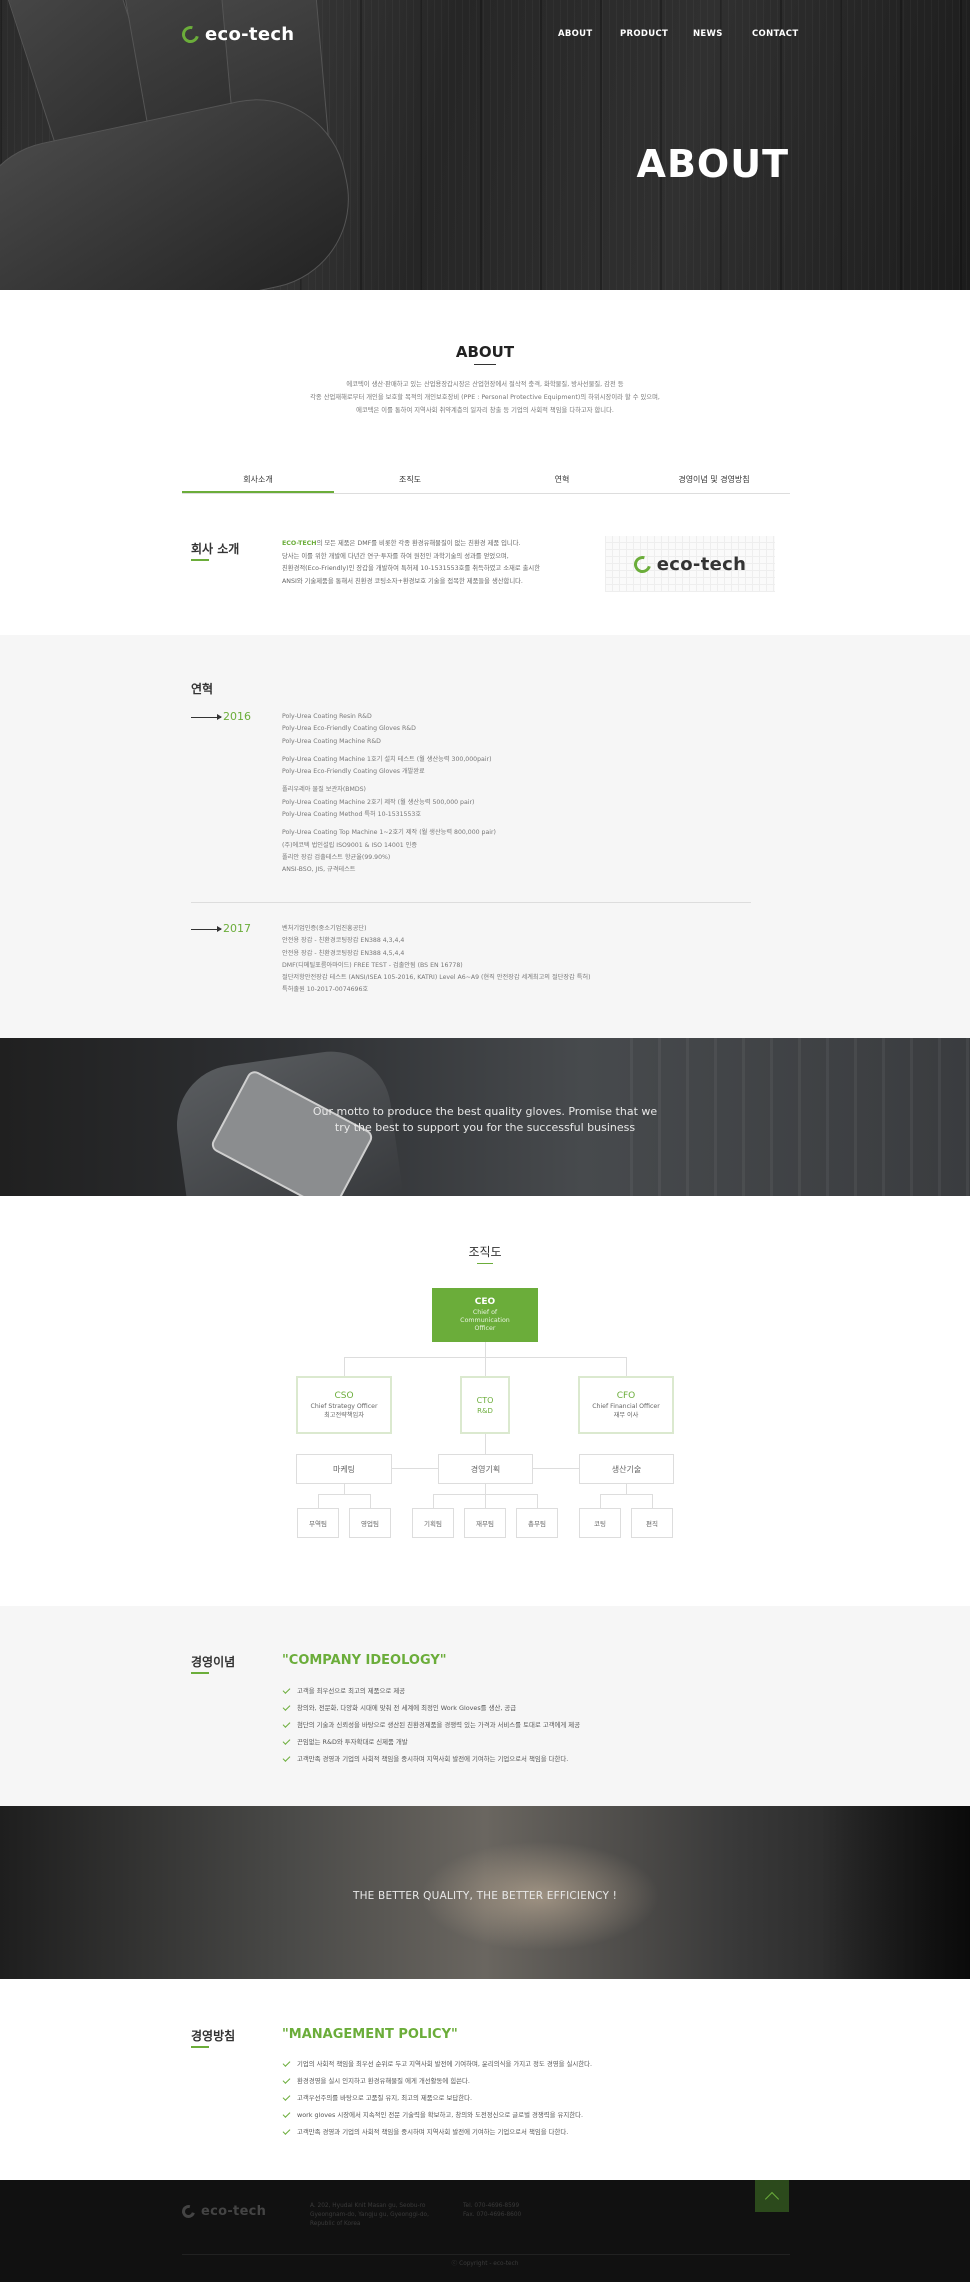 The height and width of the screenshot is (2282, 970). What do you see at coordinates (600, 1523) in the screenshot?
I see `org-coating-team: 코팅` at bounding box center [600, 1523].